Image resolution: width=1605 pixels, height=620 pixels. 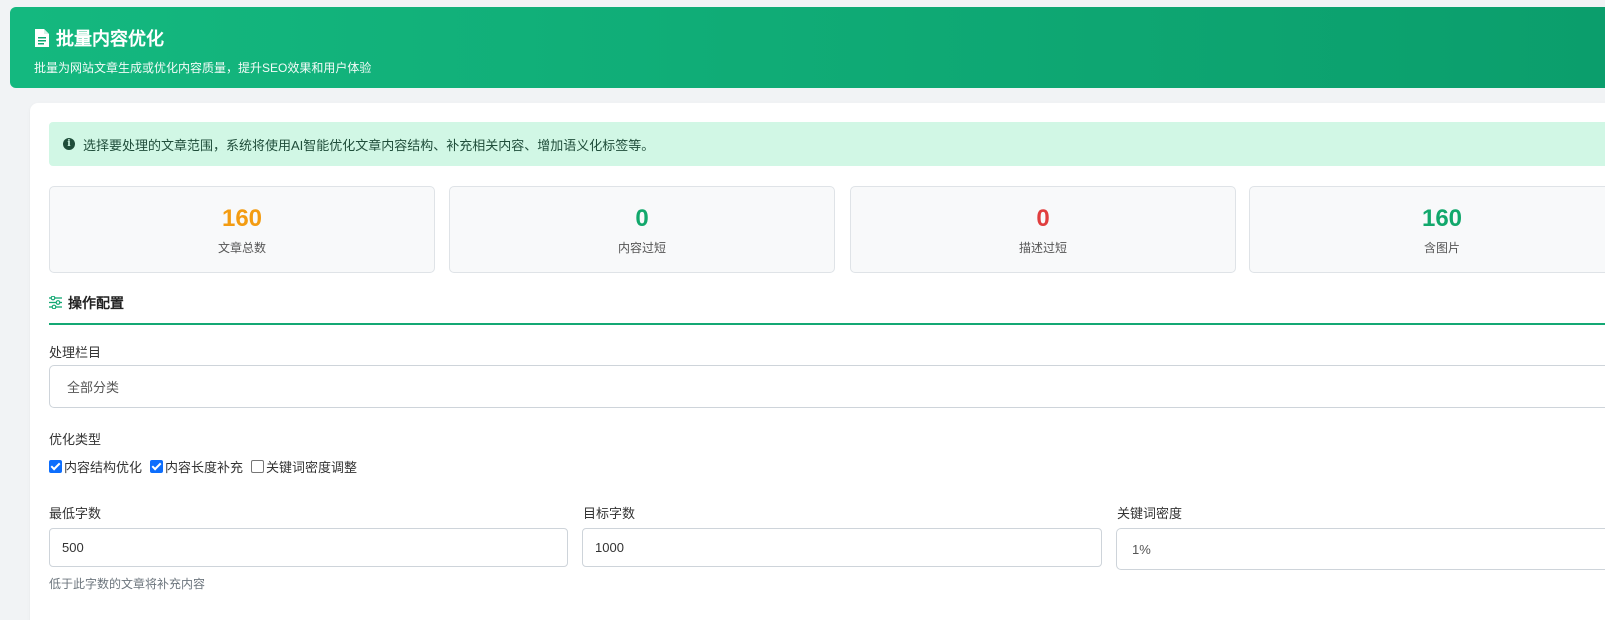 I want to click on checkbox-length: 内容长度补充, so click(x=196, y=466).